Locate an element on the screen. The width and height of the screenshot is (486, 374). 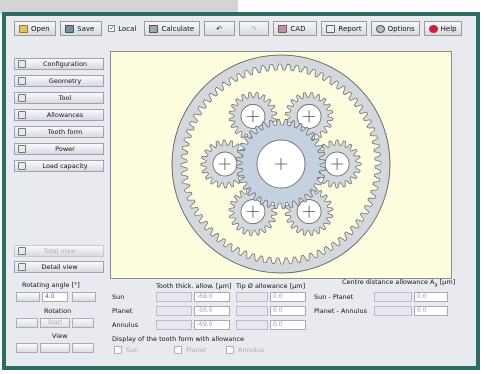
planet-display-label: Planet is located at coordinates (196, 350).